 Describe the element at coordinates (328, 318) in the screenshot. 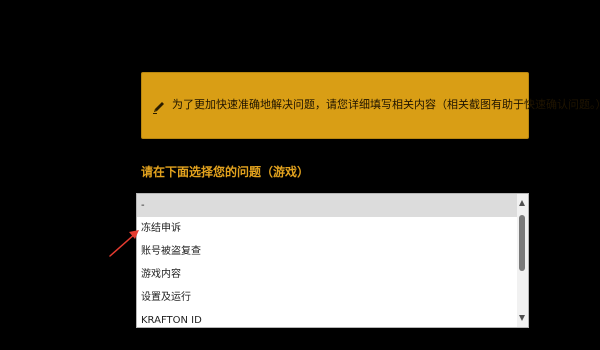

I see `option-krafton-id: KRAFTON ID` at that location.